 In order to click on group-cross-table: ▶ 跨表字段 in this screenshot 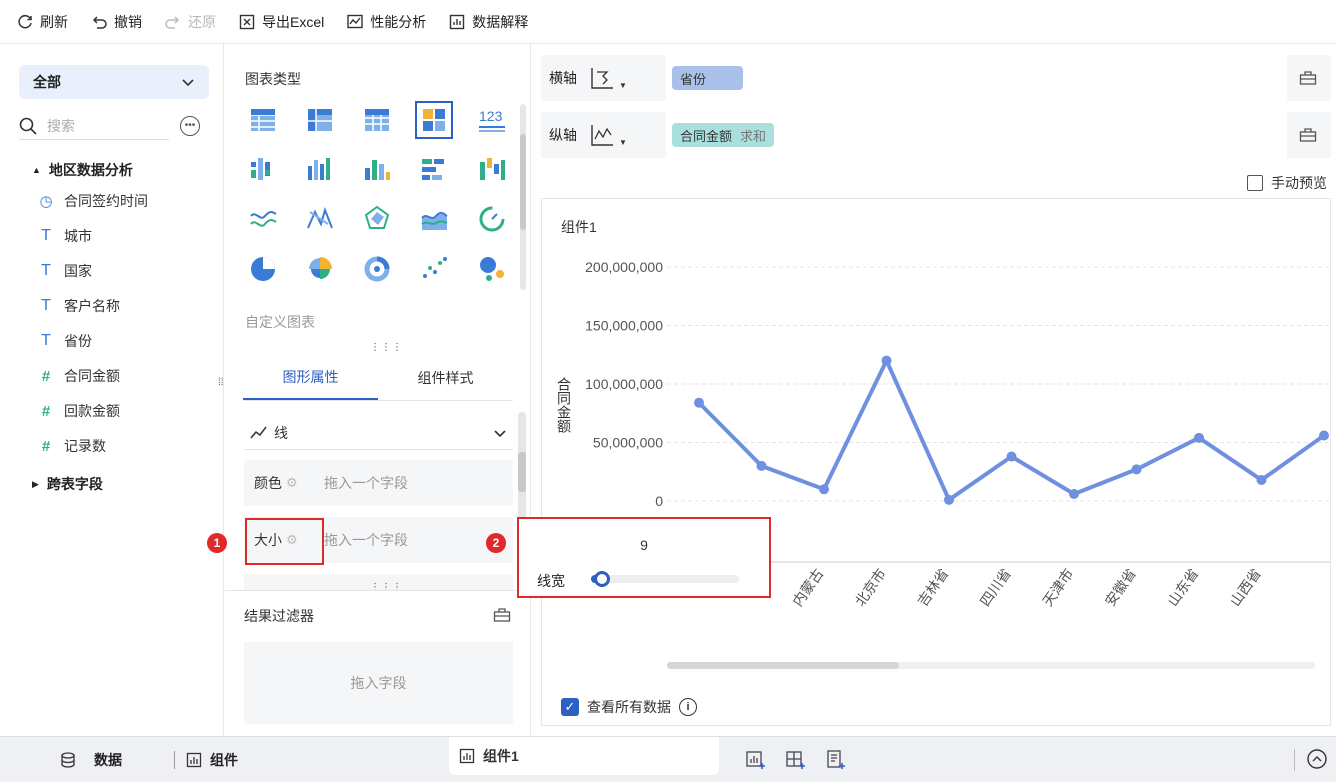, I will do `click(67, 484)`.